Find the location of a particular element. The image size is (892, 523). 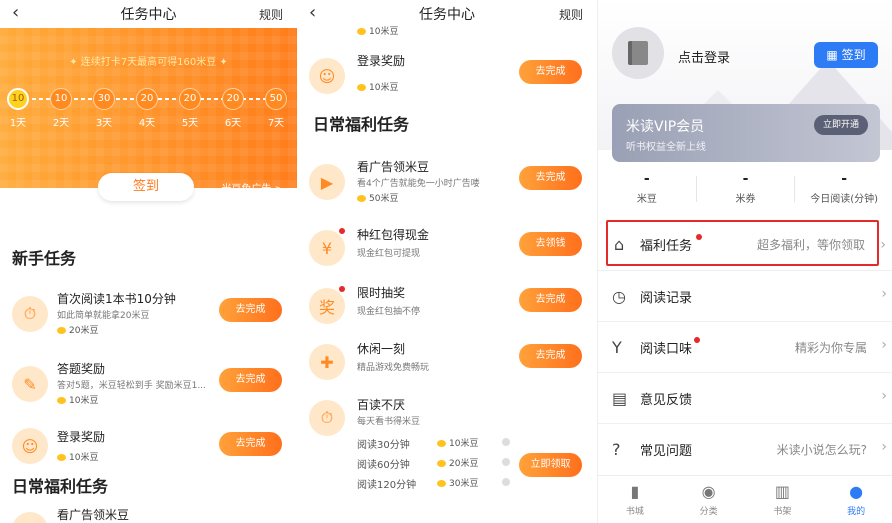

menu-label: 福利任务 is located at coordinates (666, 246).